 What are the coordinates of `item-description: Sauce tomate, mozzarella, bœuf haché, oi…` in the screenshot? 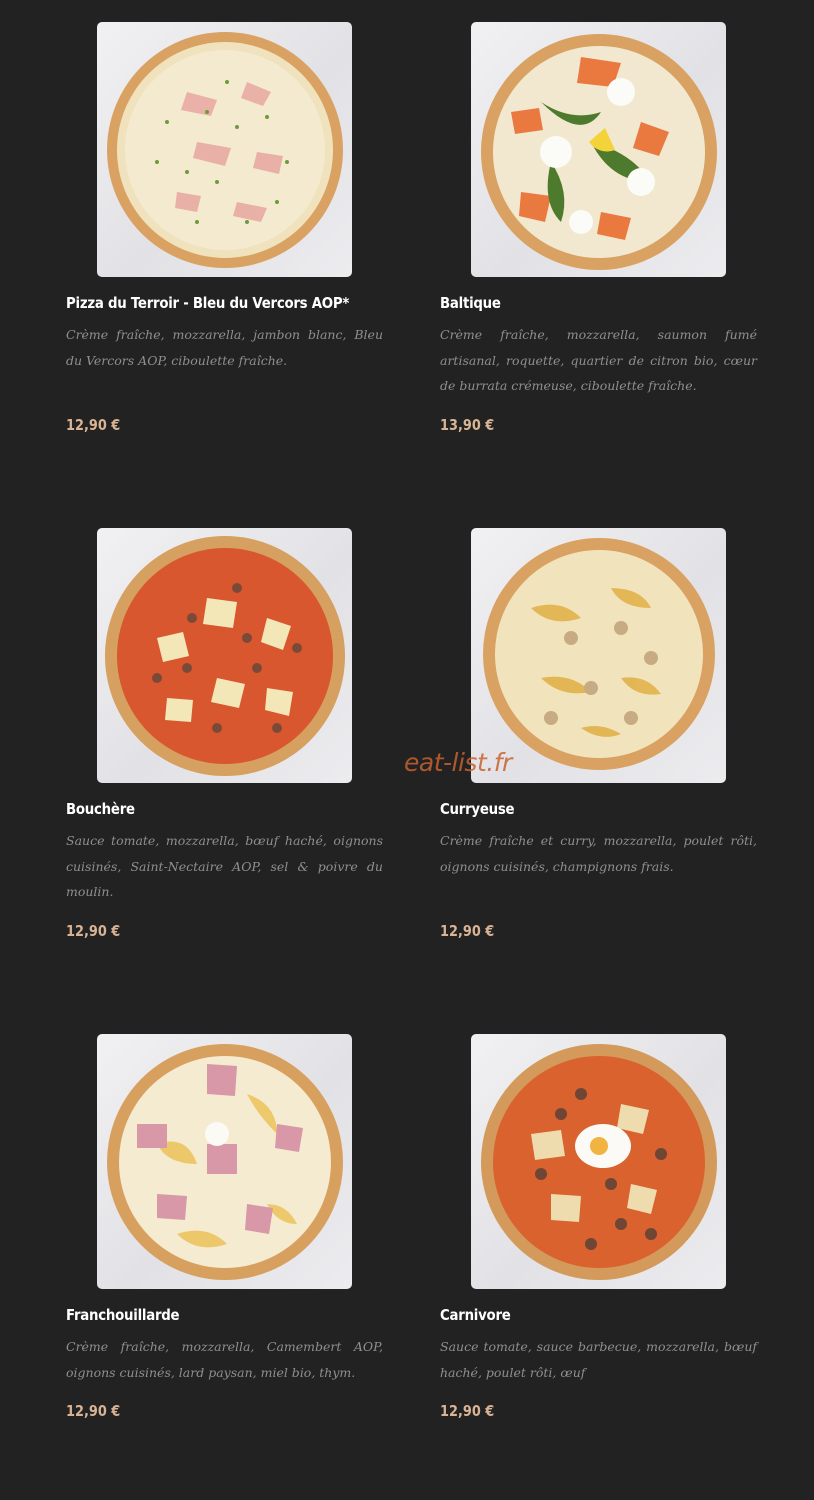 It's located at (224, 866).